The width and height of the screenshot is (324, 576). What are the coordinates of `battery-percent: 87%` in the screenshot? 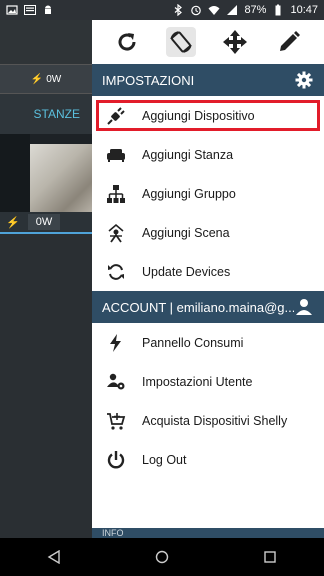 It's located at (255, 10).